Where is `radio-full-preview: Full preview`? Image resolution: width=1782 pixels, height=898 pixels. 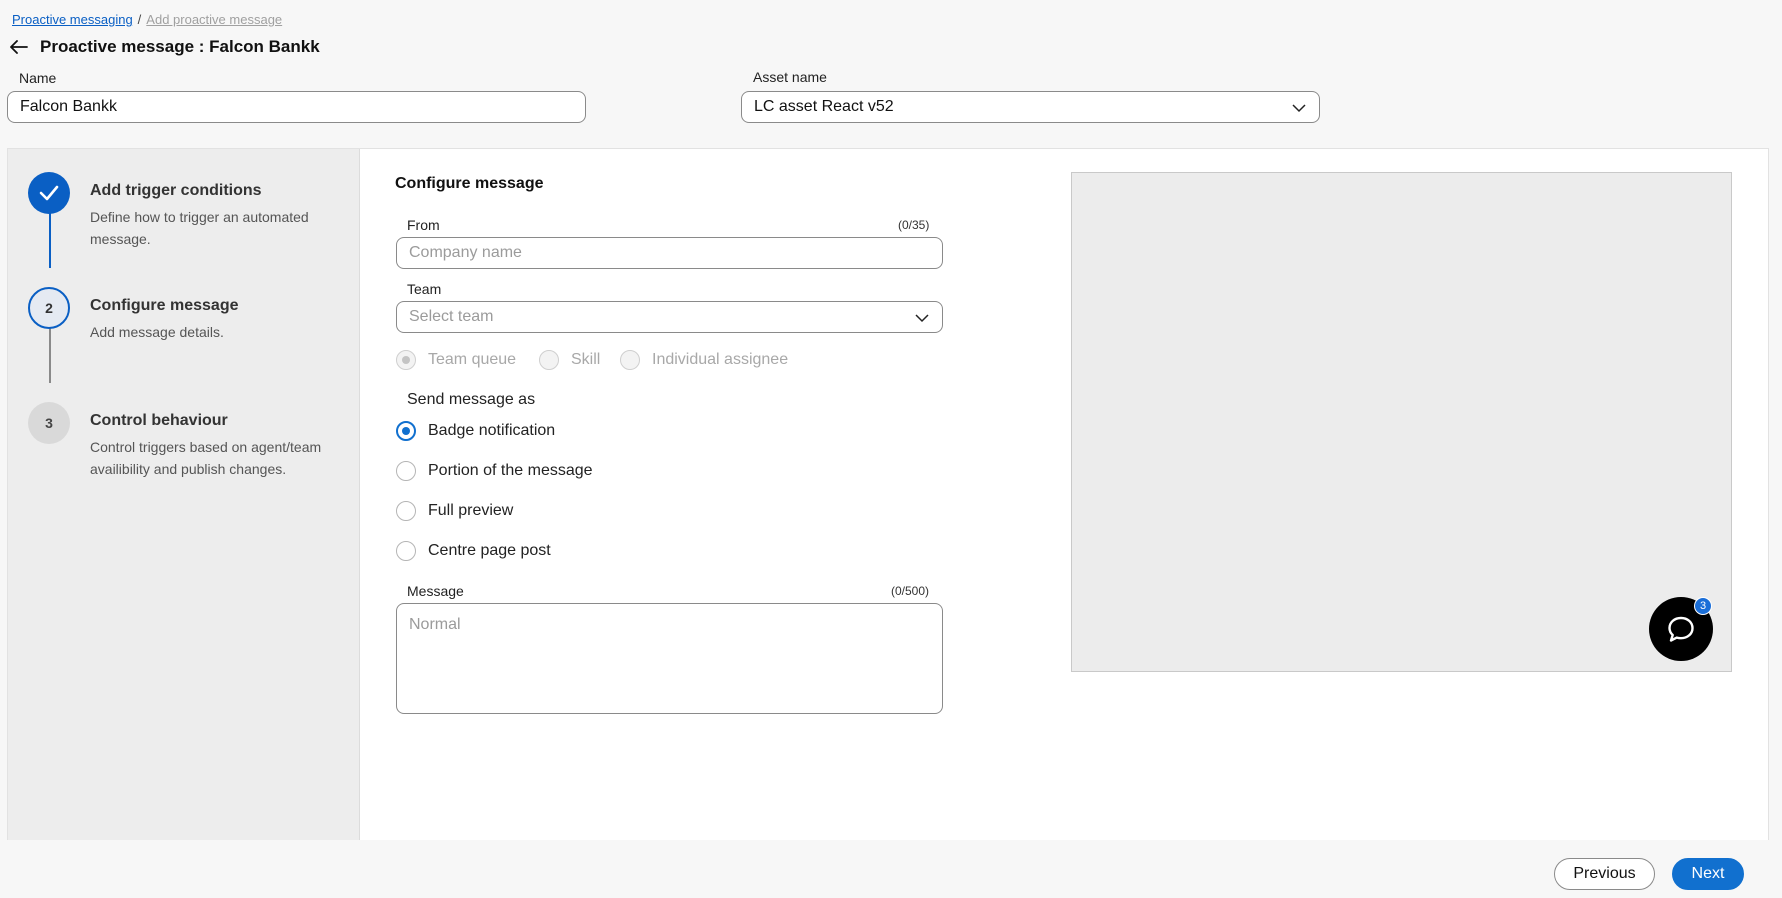 radio-full-preview: Full preview is located at coordinates (454, 511).